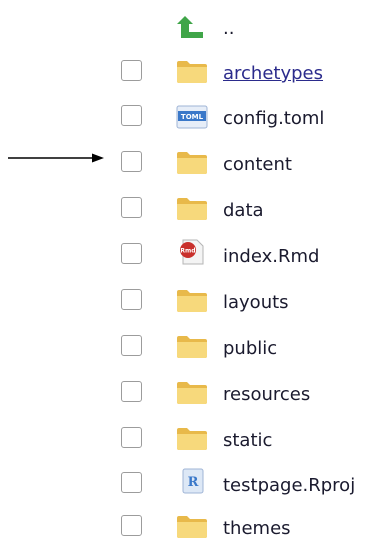 The height and width of the screenshot is (553, 379). What do you see at coordinates (273, 119) in the screenshot?
I see `file-name-link: config.toml` at bounding box center [273, 119].